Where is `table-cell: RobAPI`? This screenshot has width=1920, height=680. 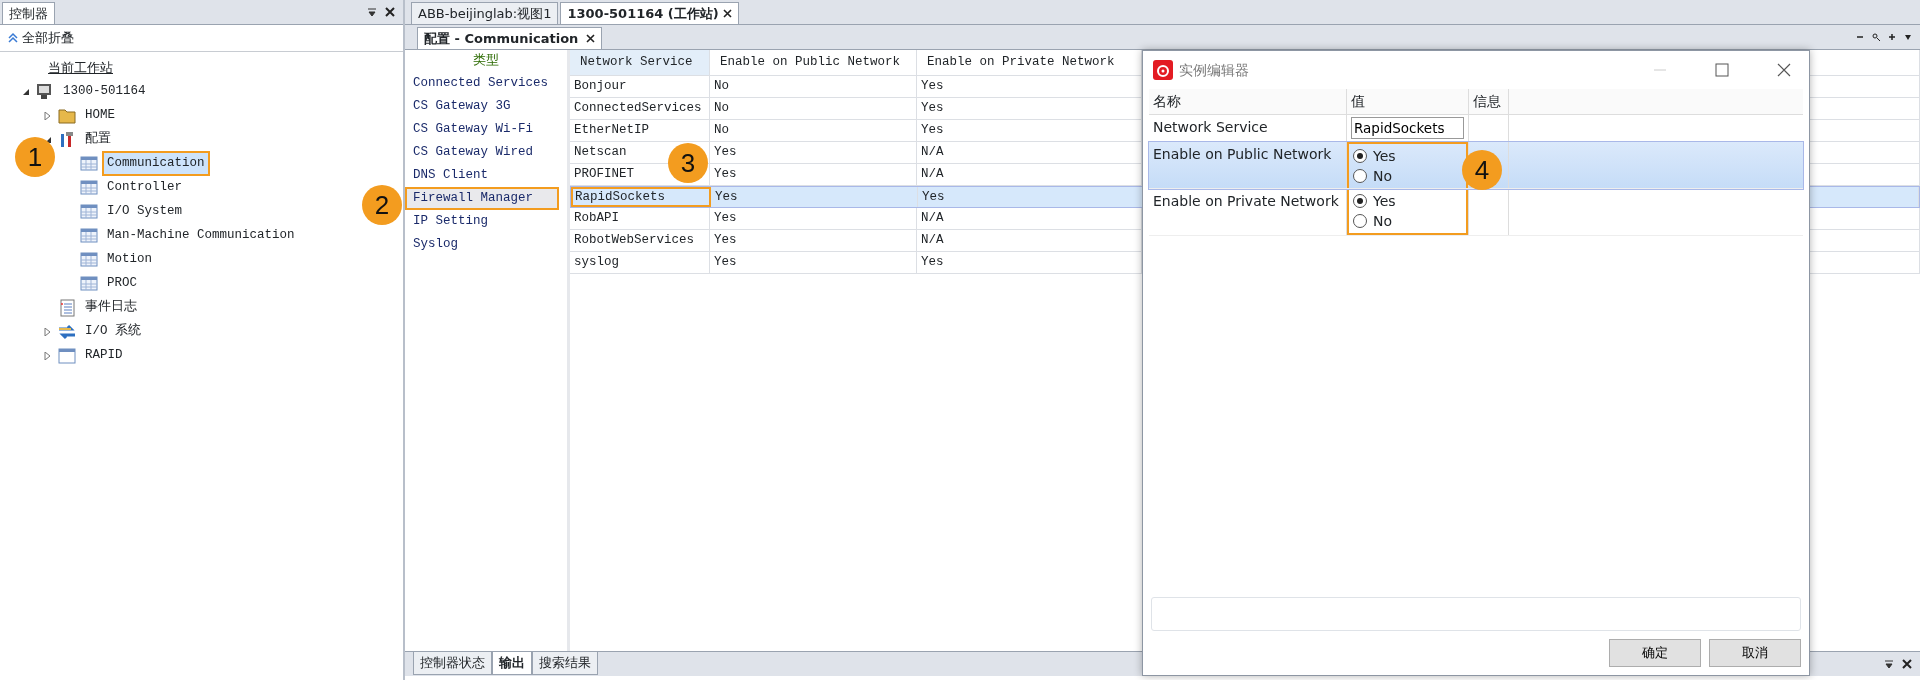 table-cell: RobAPI is located at coordinates (640, 218).